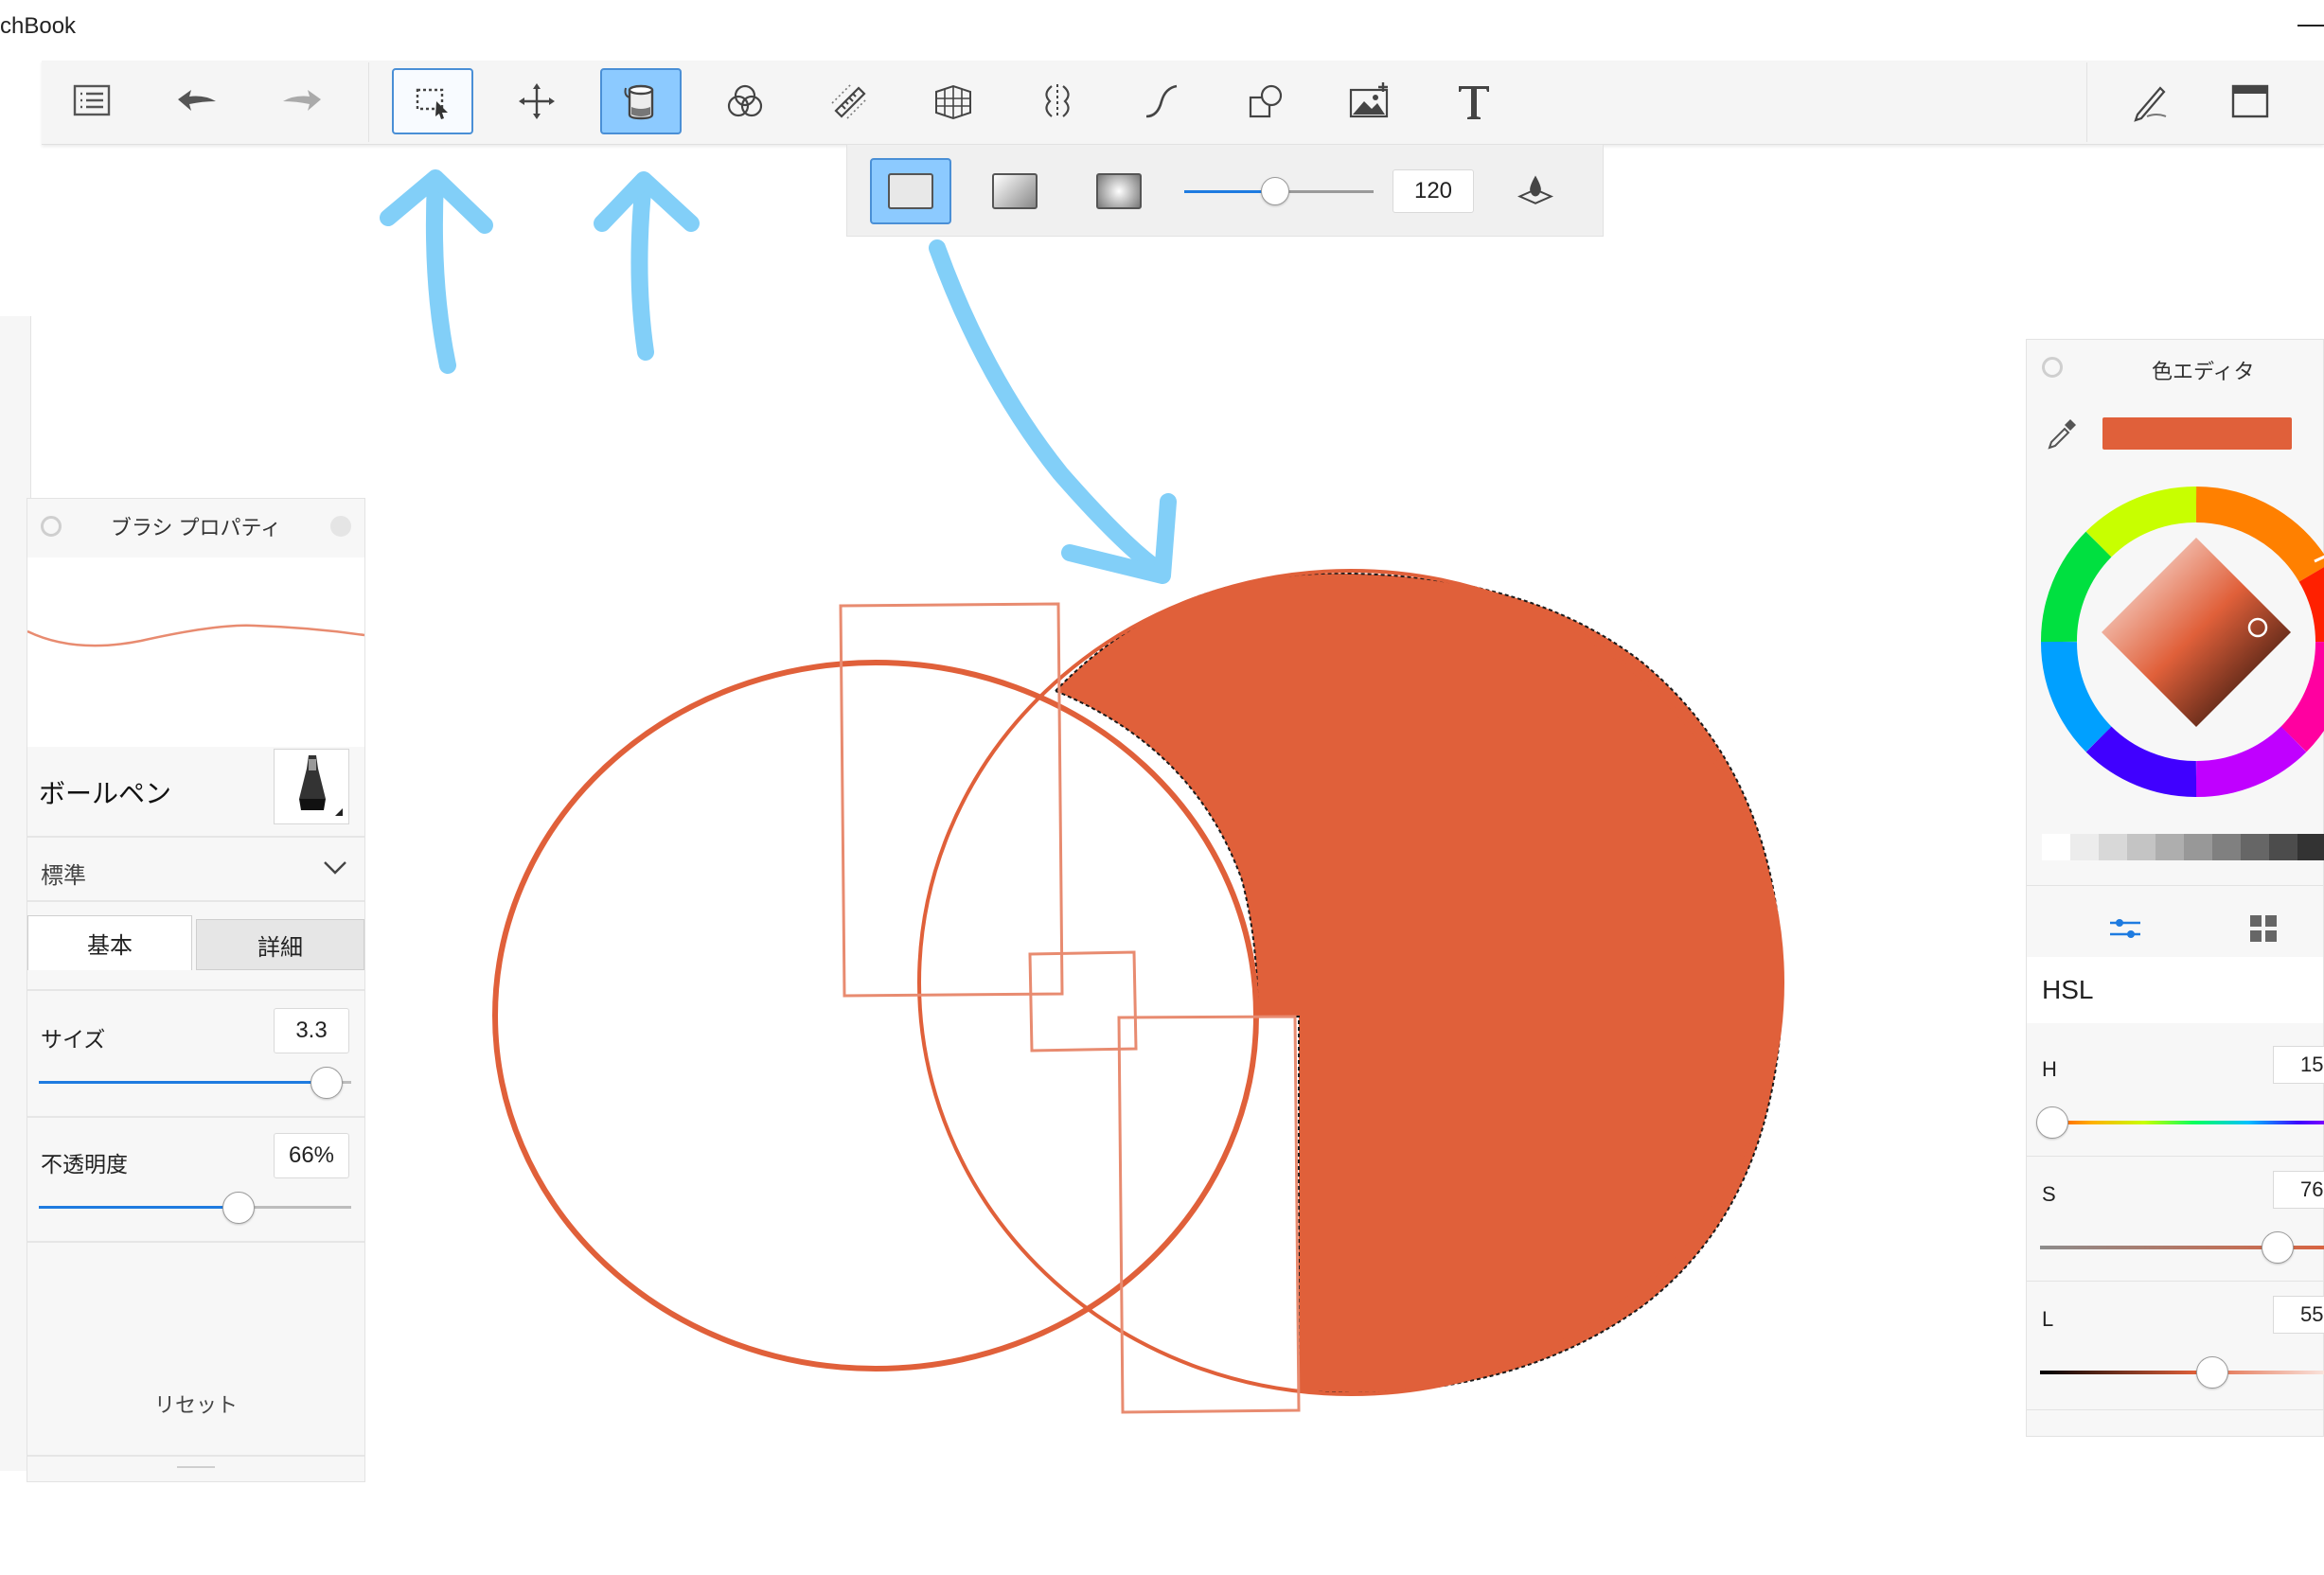 This screenshot has width=2324, height=1575. I want to click on h-slider-thumb, so click(2052, 1123).